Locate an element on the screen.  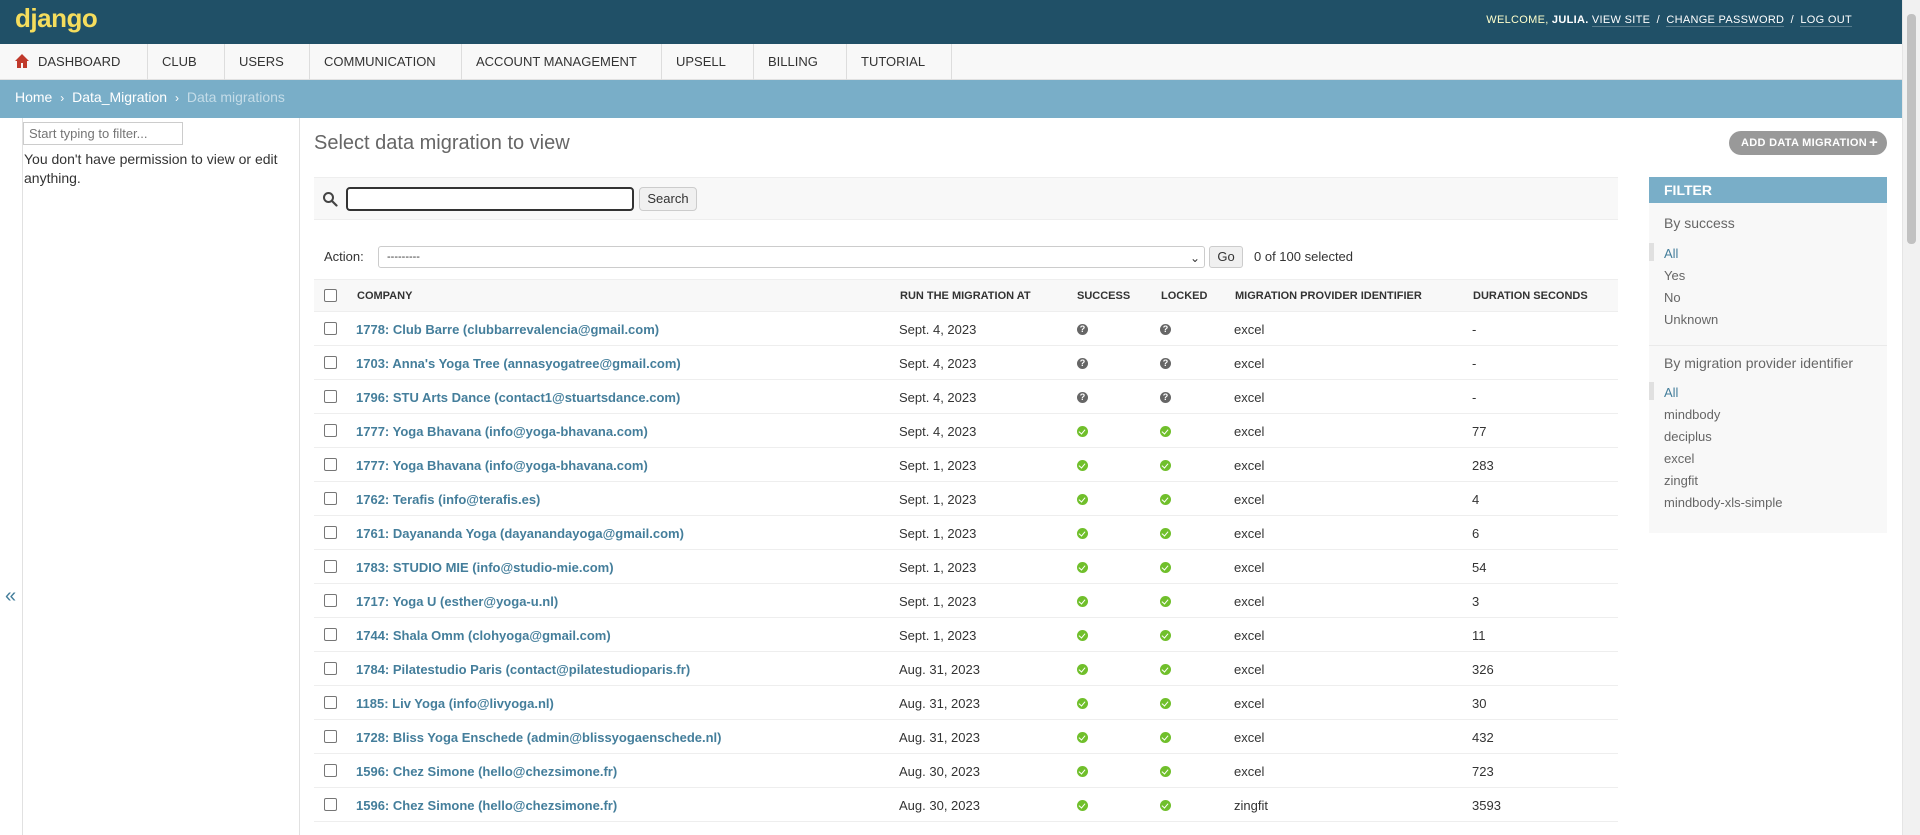
filter-provider-all: All is located at coordinates (1671, 392).